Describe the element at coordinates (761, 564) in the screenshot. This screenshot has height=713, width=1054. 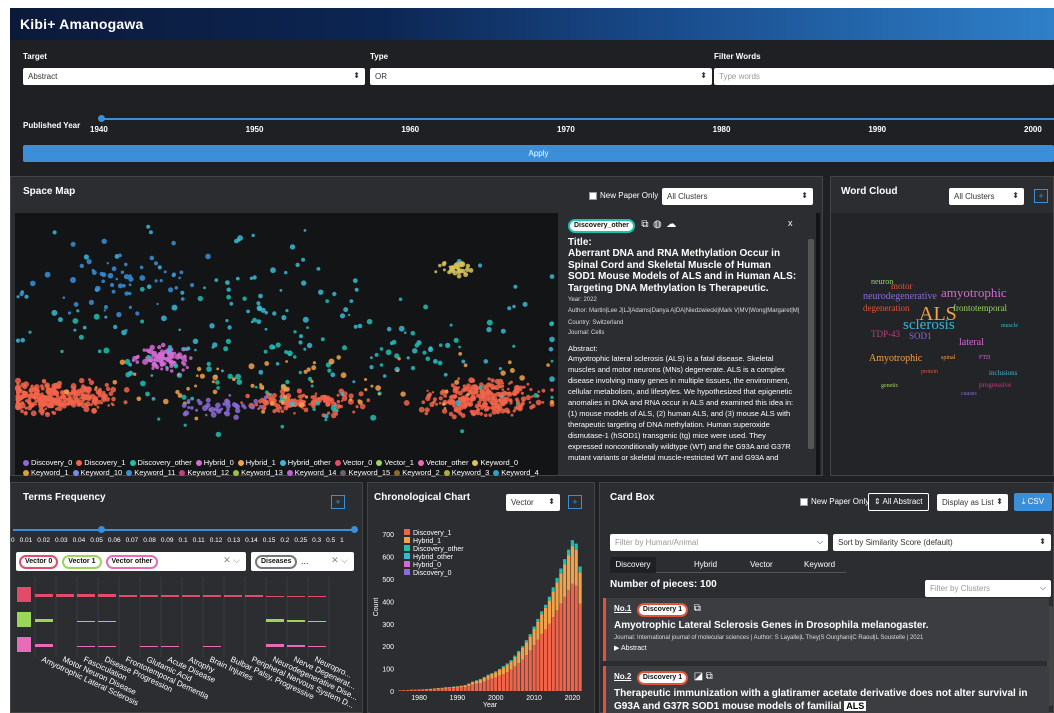
I see `tab-vector: Vector` at that location.